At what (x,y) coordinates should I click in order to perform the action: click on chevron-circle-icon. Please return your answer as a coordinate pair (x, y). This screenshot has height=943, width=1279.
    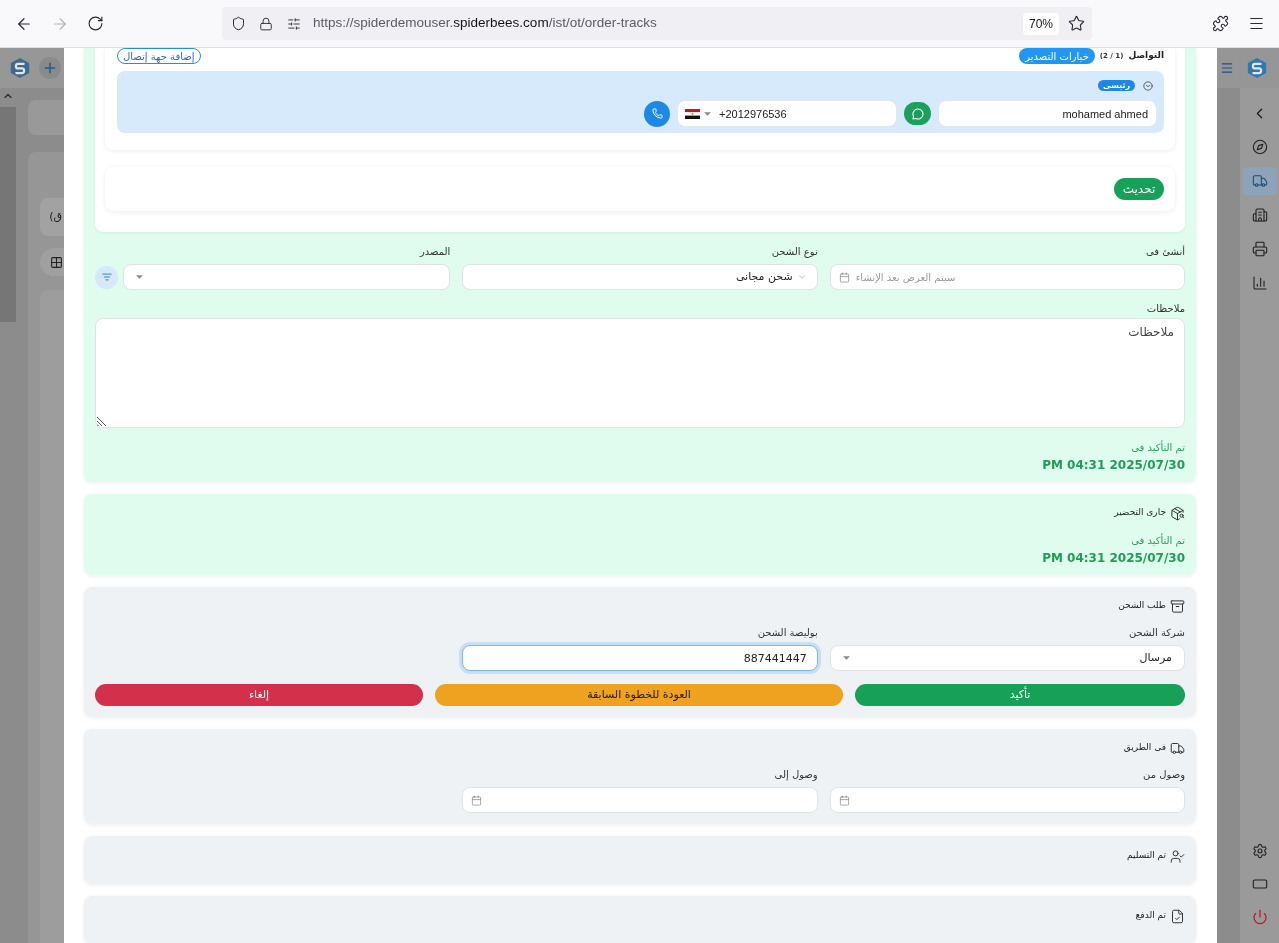
    Looking at the image, I should click on (1148, 85).